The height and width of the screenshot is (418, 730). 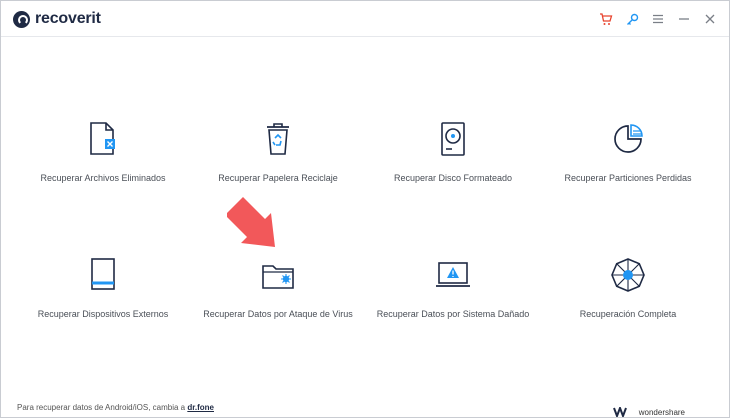 I want to click on logo-name-prefix: recover, so click(x=63, y=18).